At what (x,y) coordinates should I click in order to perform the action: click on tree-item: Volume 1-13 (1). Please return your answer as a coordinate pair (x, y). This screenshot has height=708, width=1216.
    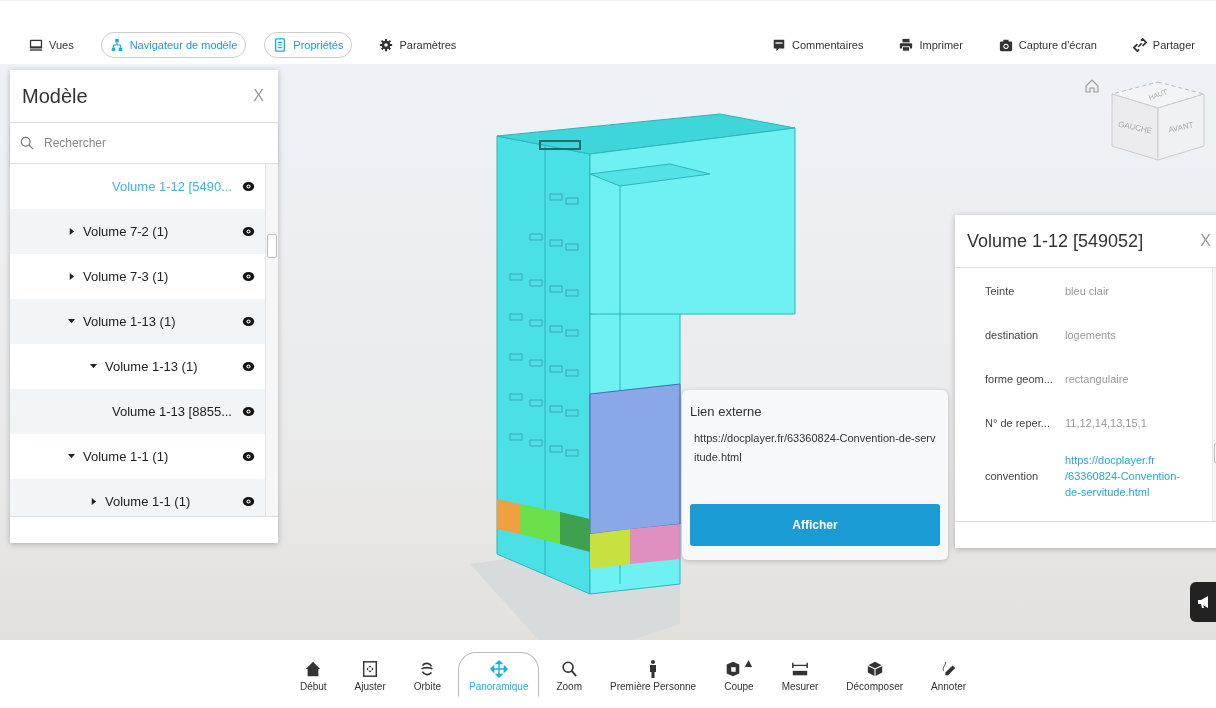
    Looking at the image, I should click on (137, 321).